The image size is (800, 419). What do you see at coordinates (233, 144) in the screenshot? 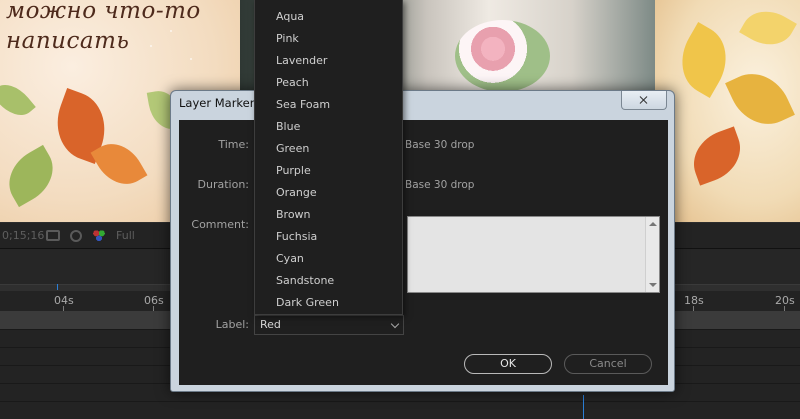
I see `time-label: Time:` at bounding box center [233, 144].